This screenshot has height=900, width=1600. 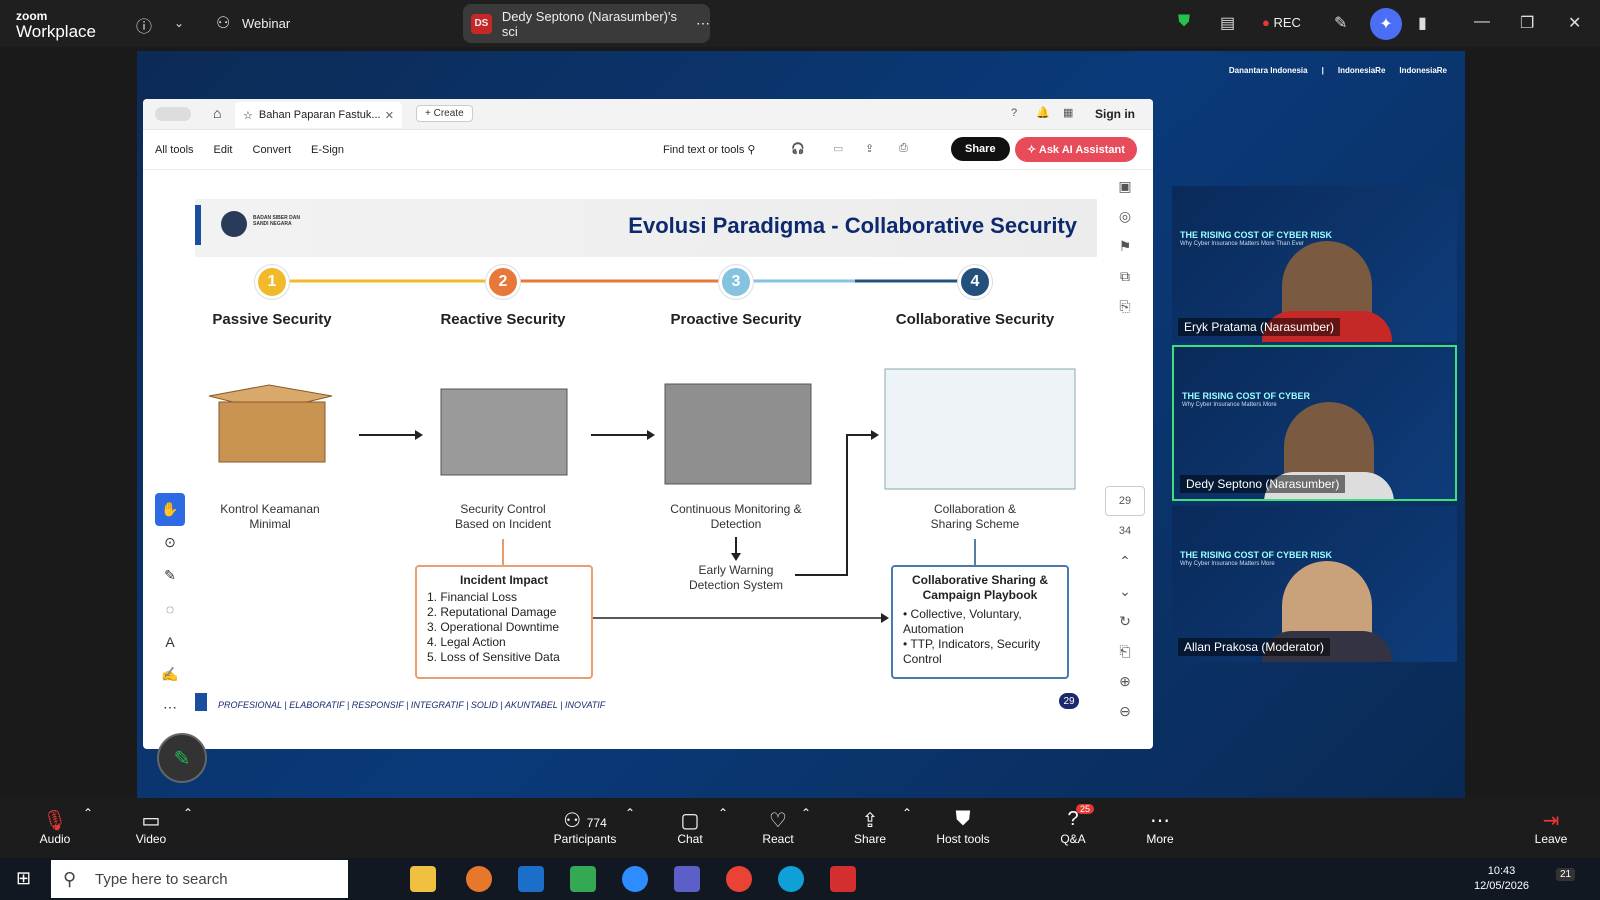 What do you see at coordinates (1551, 827) in the screenshot?
I see `leave-button: ⇥ Leave` at bounding box center [1551, 827].